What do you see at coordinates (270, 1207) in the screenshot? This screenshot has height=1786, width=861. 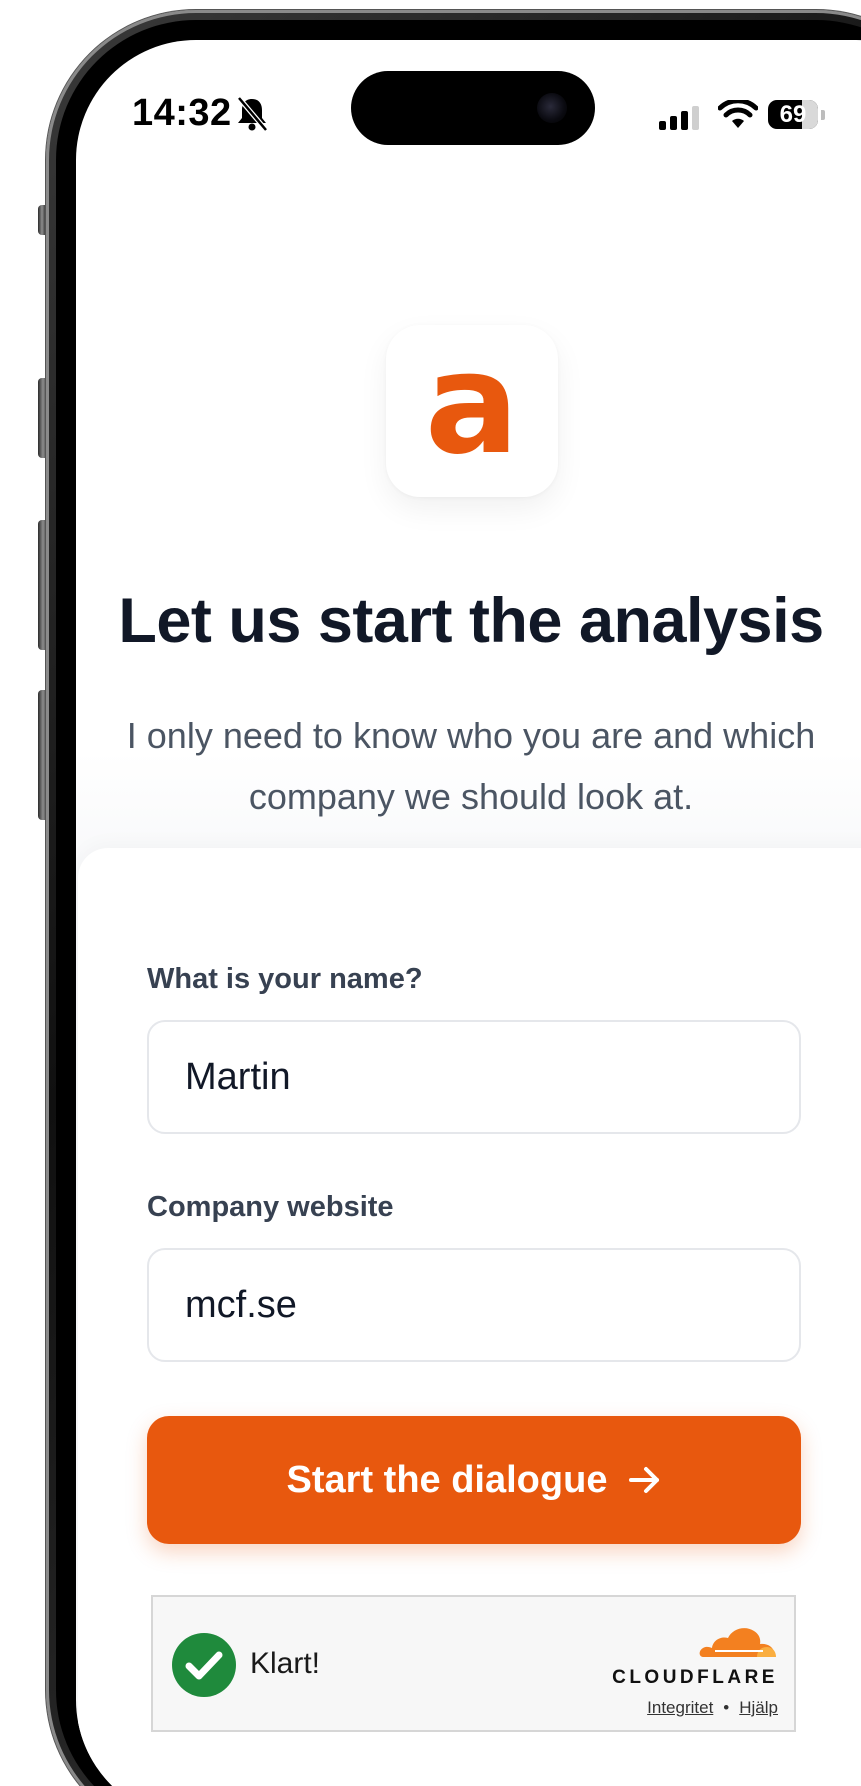 I see `website-field-label: Company website` at bounding box center [270, 1207].